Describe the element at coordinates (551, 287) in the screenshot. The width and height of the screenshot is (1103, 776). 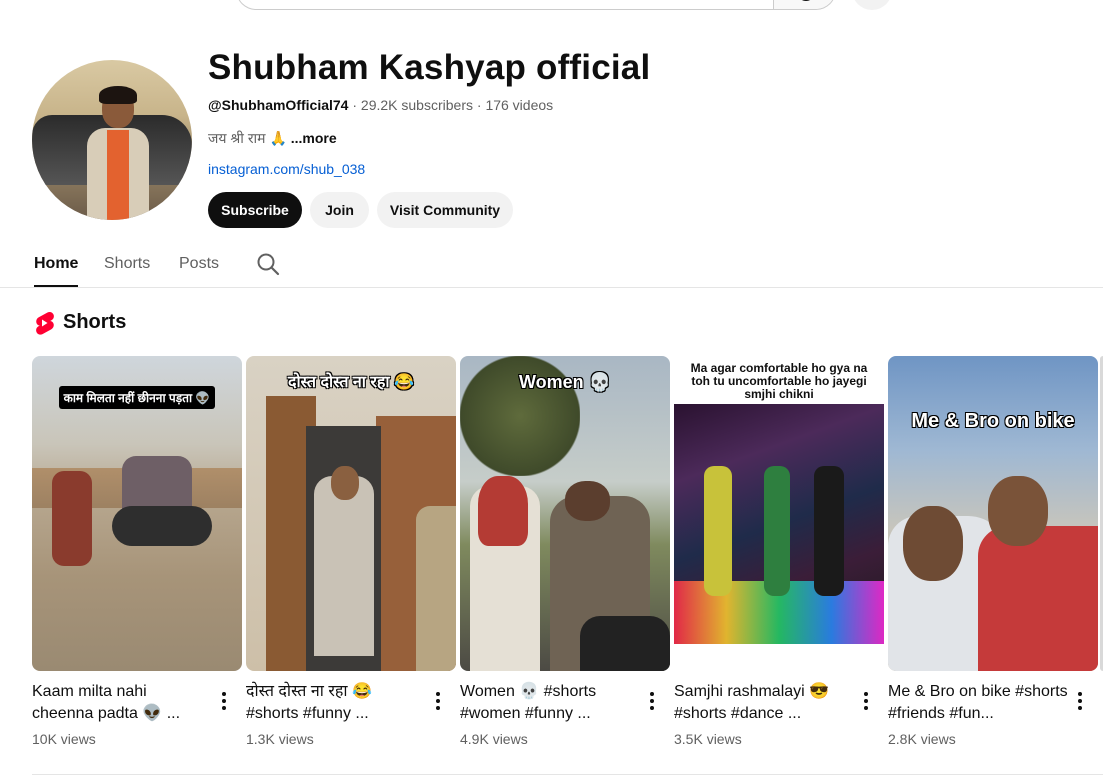
I see `tabs-divider` at that location.